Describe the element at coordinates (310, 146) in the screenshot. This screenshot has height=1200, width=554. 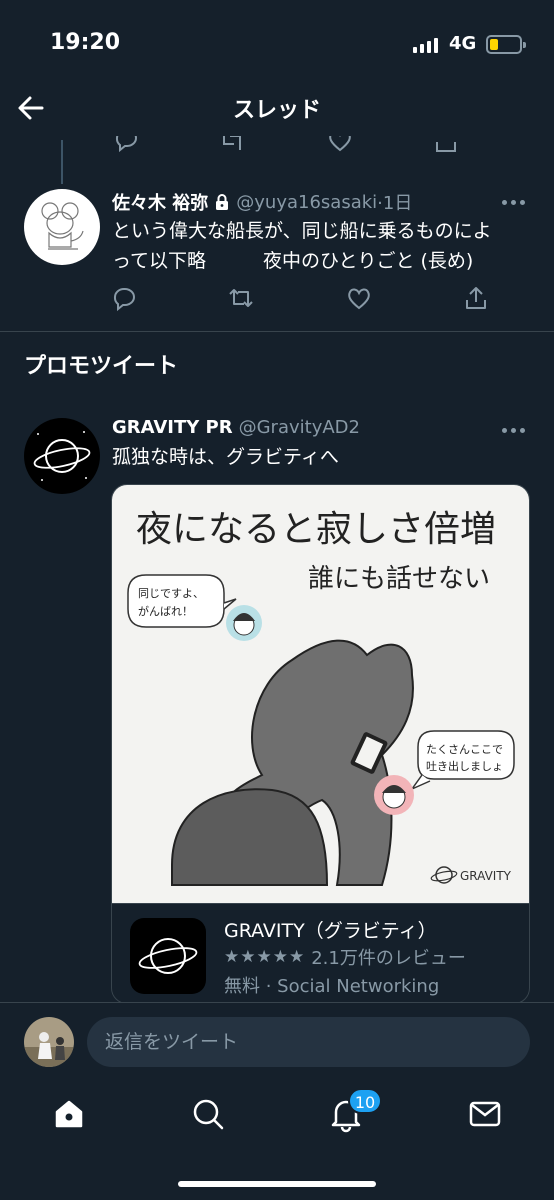
I see `previous-tweet-actions` at that location.